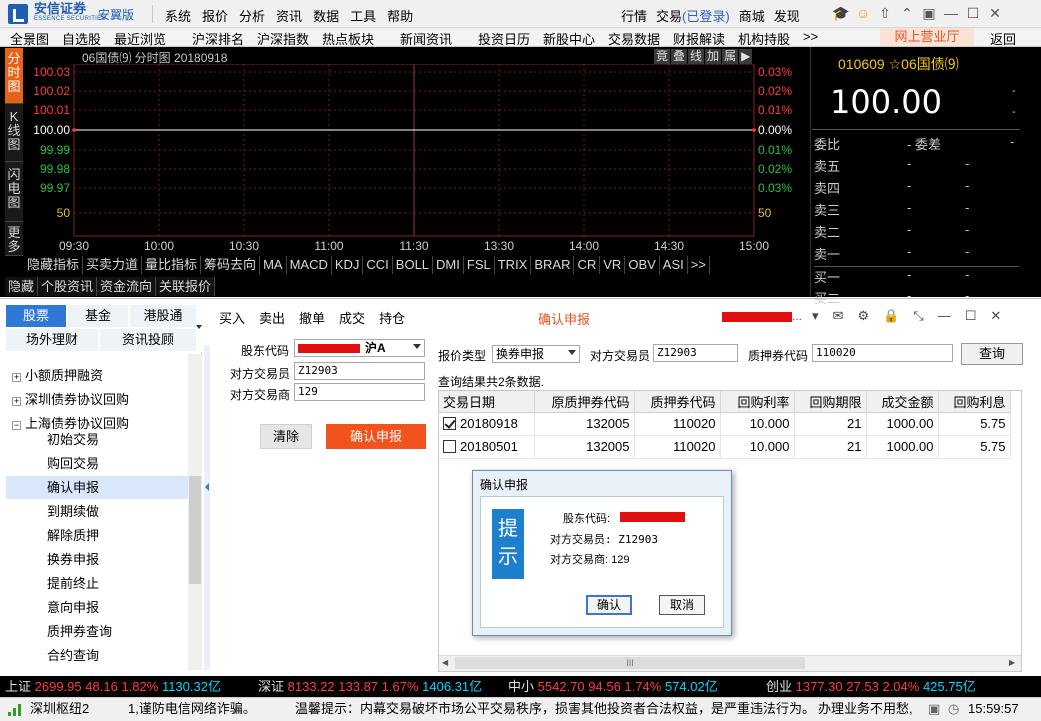 This screenshot has width=1041, height=721. What do you see at coordinates (448, 265) in the screenshot?
I see `indicator-9: DMI` at bounding box center [448, 265].